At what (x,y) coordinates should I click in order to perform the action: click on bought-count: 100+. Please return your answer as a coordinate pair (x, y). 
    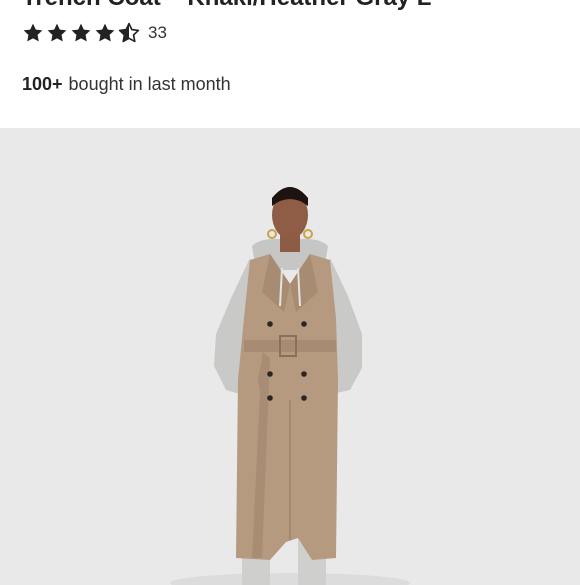
    Looking at the image, I should click on (42, 84).